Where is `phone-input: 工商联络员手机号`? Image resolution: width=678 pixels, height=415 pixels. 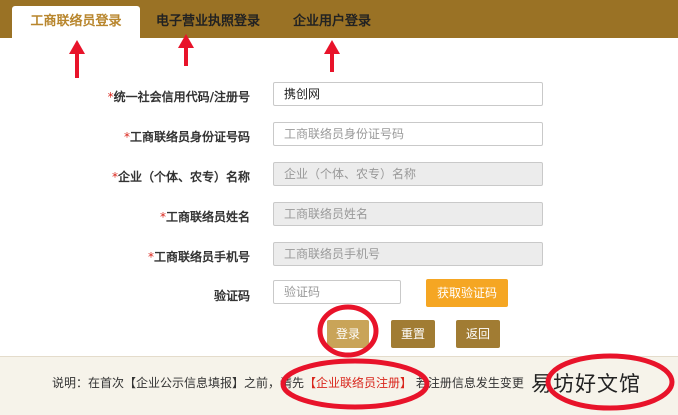 phone-input: 工商联络员手机号 is located at coordinates (408, 254).